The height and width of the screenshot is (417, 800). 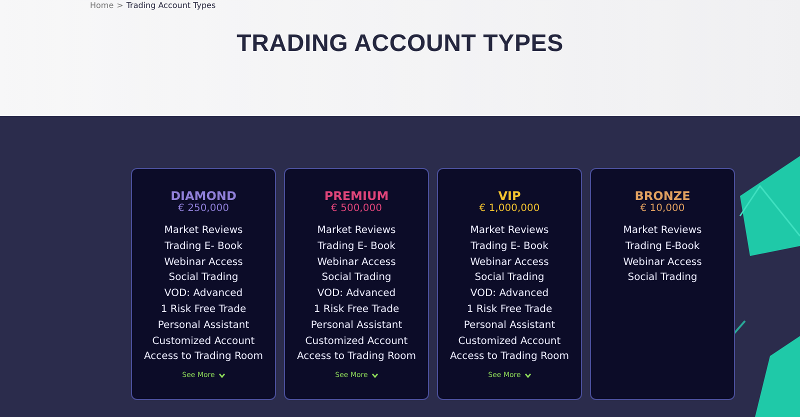 What do you see at coordinates (356, 196) in the screenshot?
I see `plan-name: PREMIUM` at bounding box center [356, 196].